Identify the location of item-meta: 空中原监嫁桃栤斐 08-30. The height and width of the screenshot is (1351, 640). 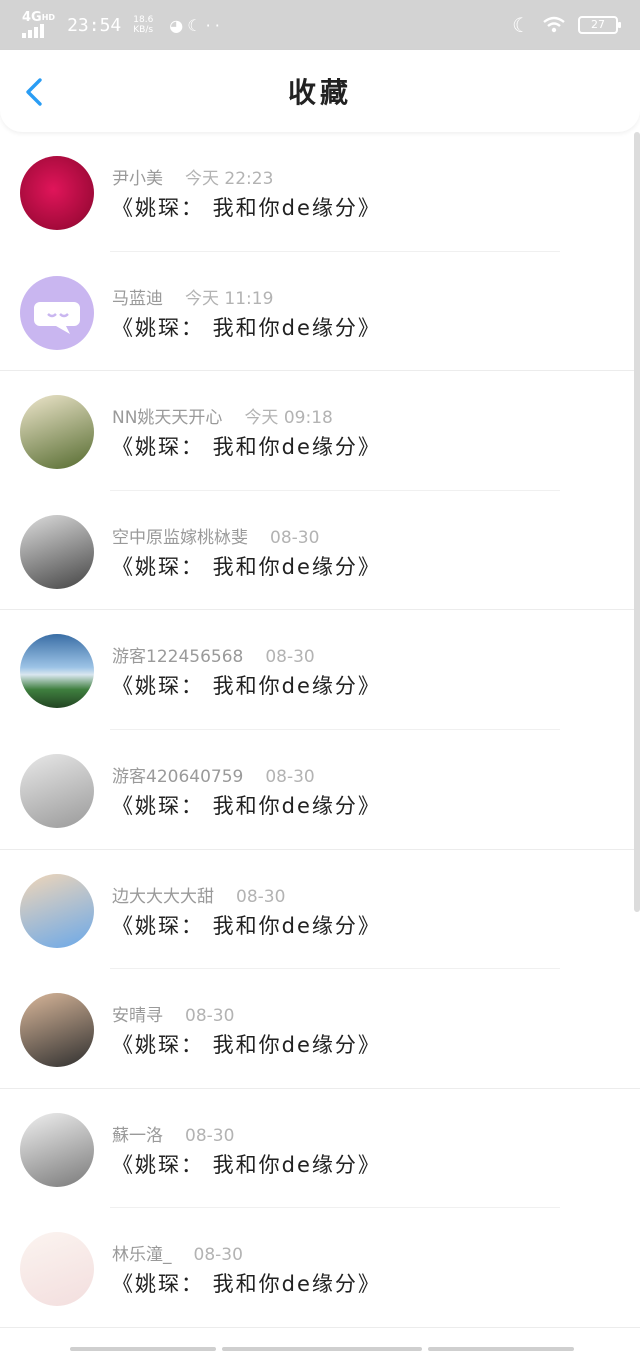
(215, 535).